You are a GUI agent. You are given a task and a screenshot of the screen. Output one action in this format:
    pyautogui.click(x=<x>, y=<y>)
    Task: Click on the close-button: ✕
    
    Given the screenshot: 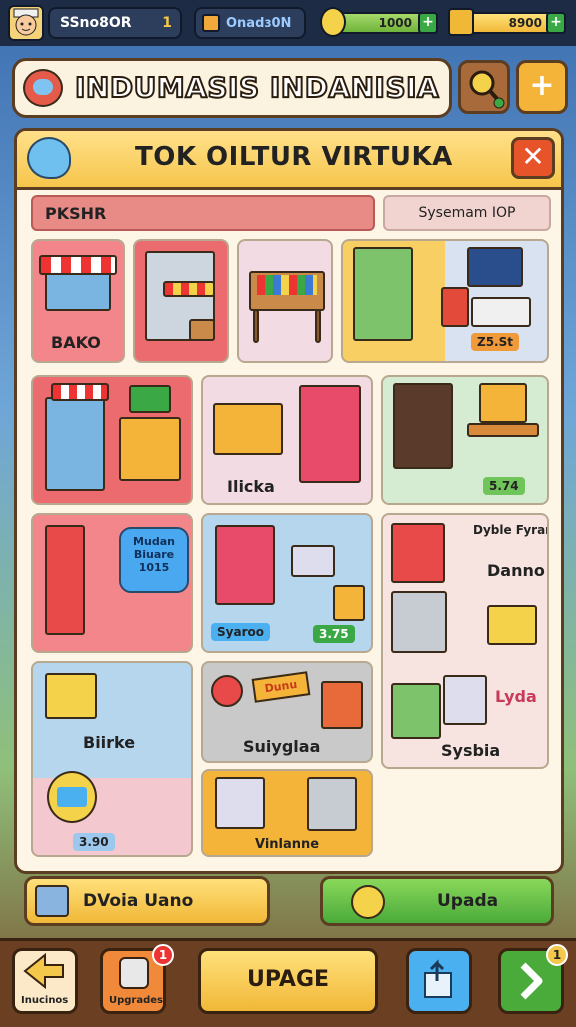 What is the action you would take?
    pyautogui.click(x=533, y=158)
    